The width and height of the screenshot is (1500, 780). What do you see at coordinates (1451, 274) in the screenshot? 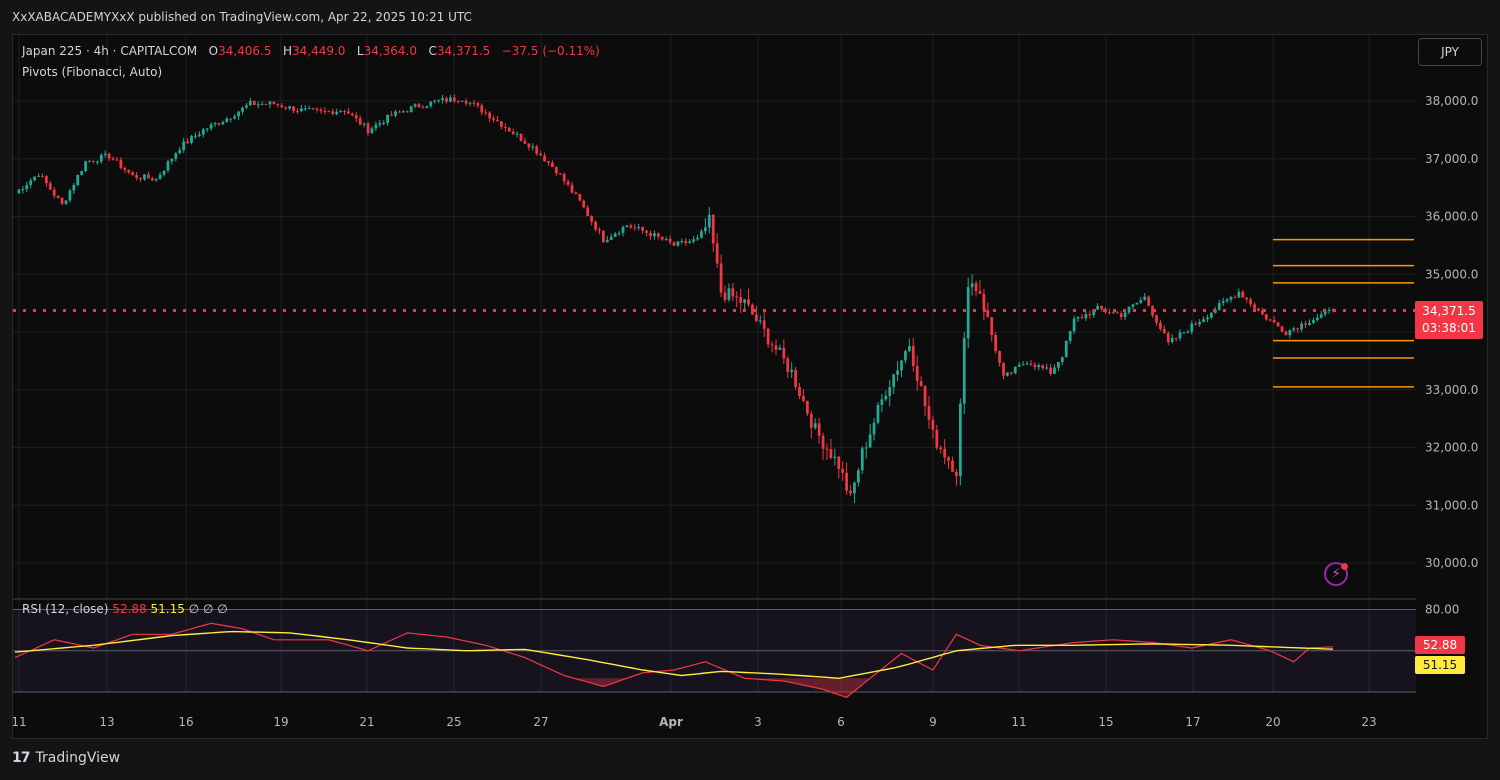
I see `y-tick-label: 35,000.0` at bounding box center [1451, 274].